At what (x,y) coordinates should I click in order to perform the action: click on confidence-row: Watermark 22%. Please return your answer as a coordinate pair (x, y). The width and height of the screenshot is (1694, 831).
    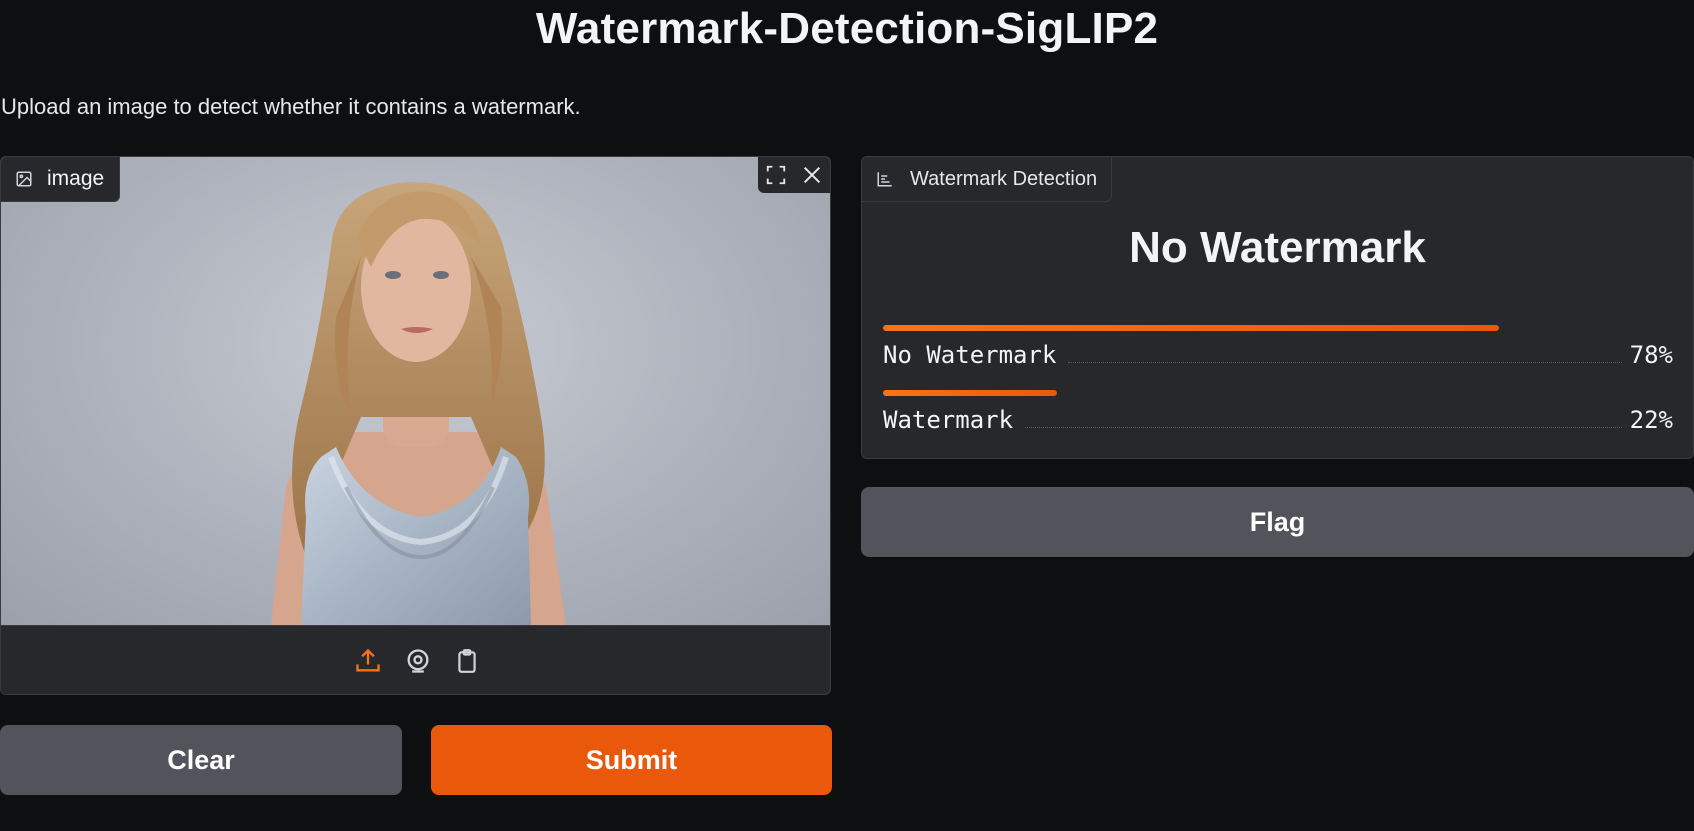
    Looking at the image, I should click on (1278, 412).